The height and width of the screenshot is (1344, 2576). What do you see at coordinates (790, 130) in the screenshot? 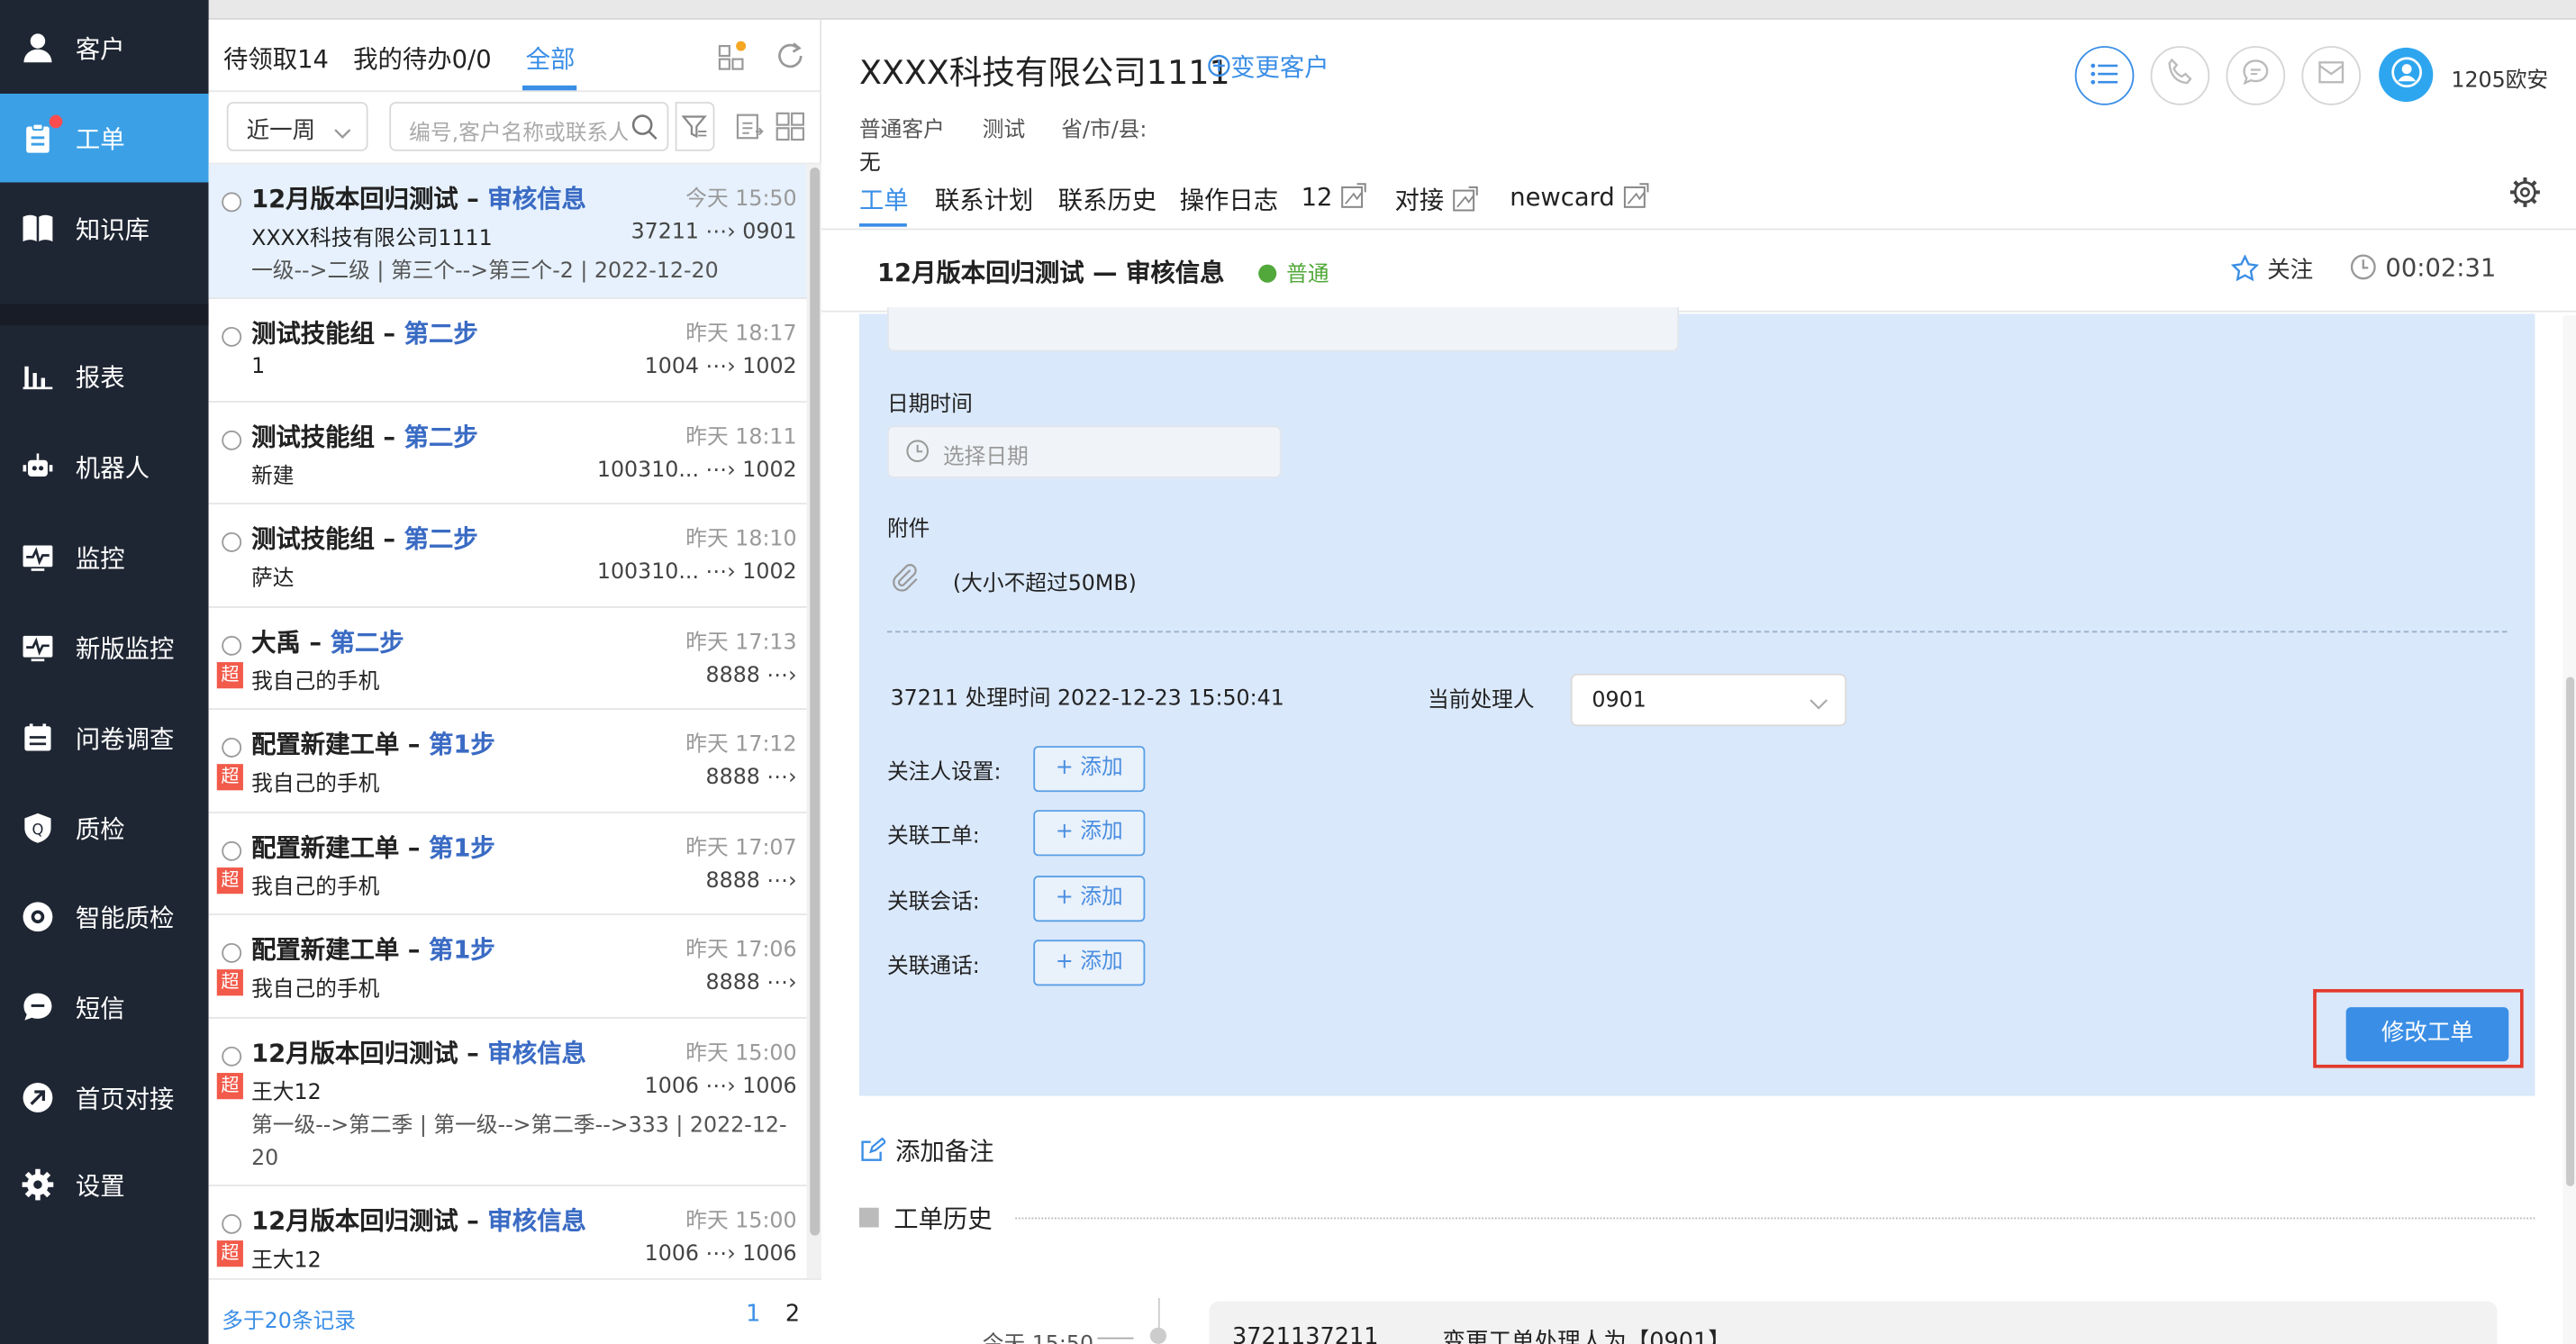
I see `grid-view-icon` at bounding box center [790, 130].